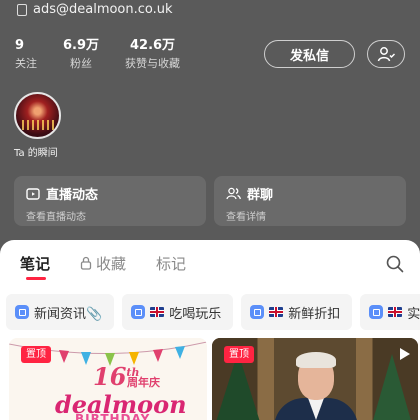  I want to click on post-card-video: 置顶, so click(315, 379).